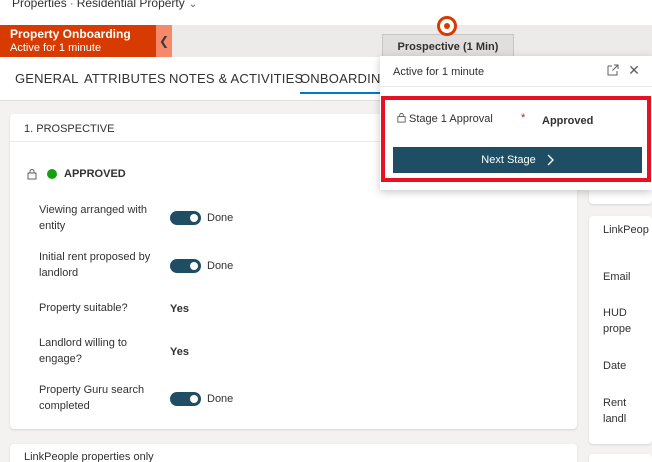 This screenshot has width=652, height=462. Describe the element at coordinates (89, 456) in the screenshot. I see `section-title: LinkPeople properties only` at that location.